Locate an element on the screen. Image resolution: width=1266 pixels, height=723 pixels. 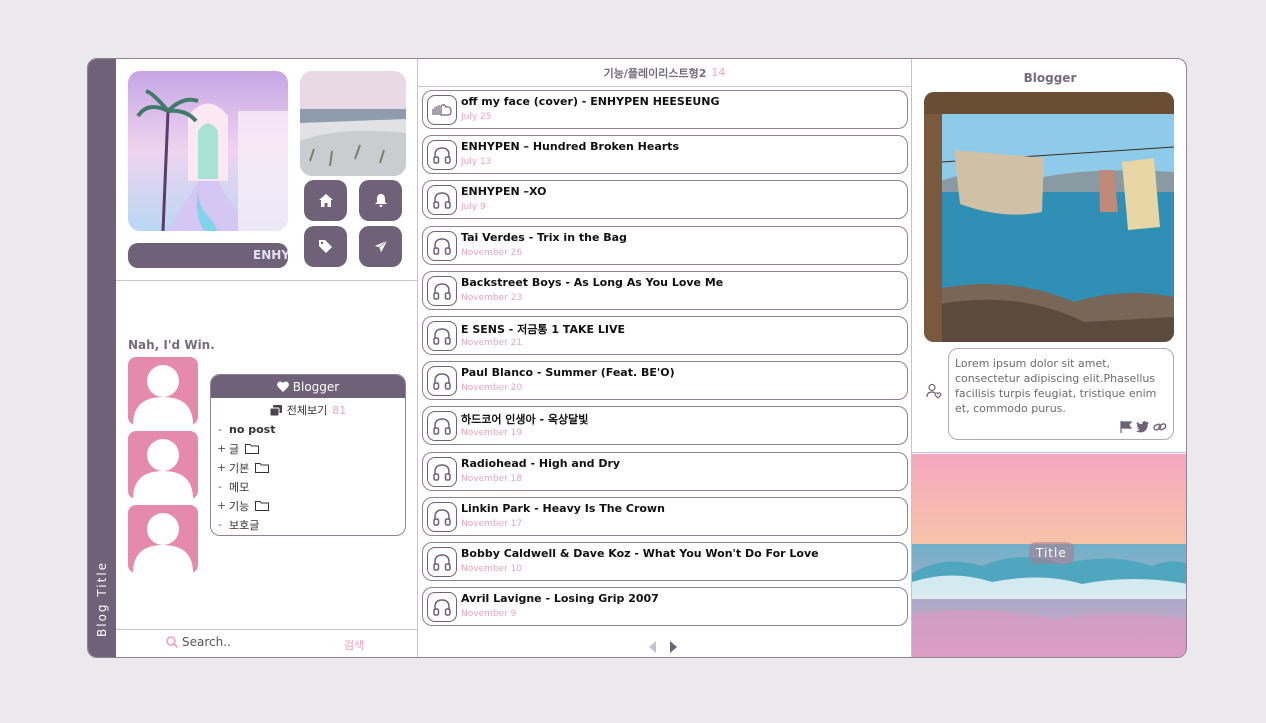
pagination is located at coordinates (663, 647).